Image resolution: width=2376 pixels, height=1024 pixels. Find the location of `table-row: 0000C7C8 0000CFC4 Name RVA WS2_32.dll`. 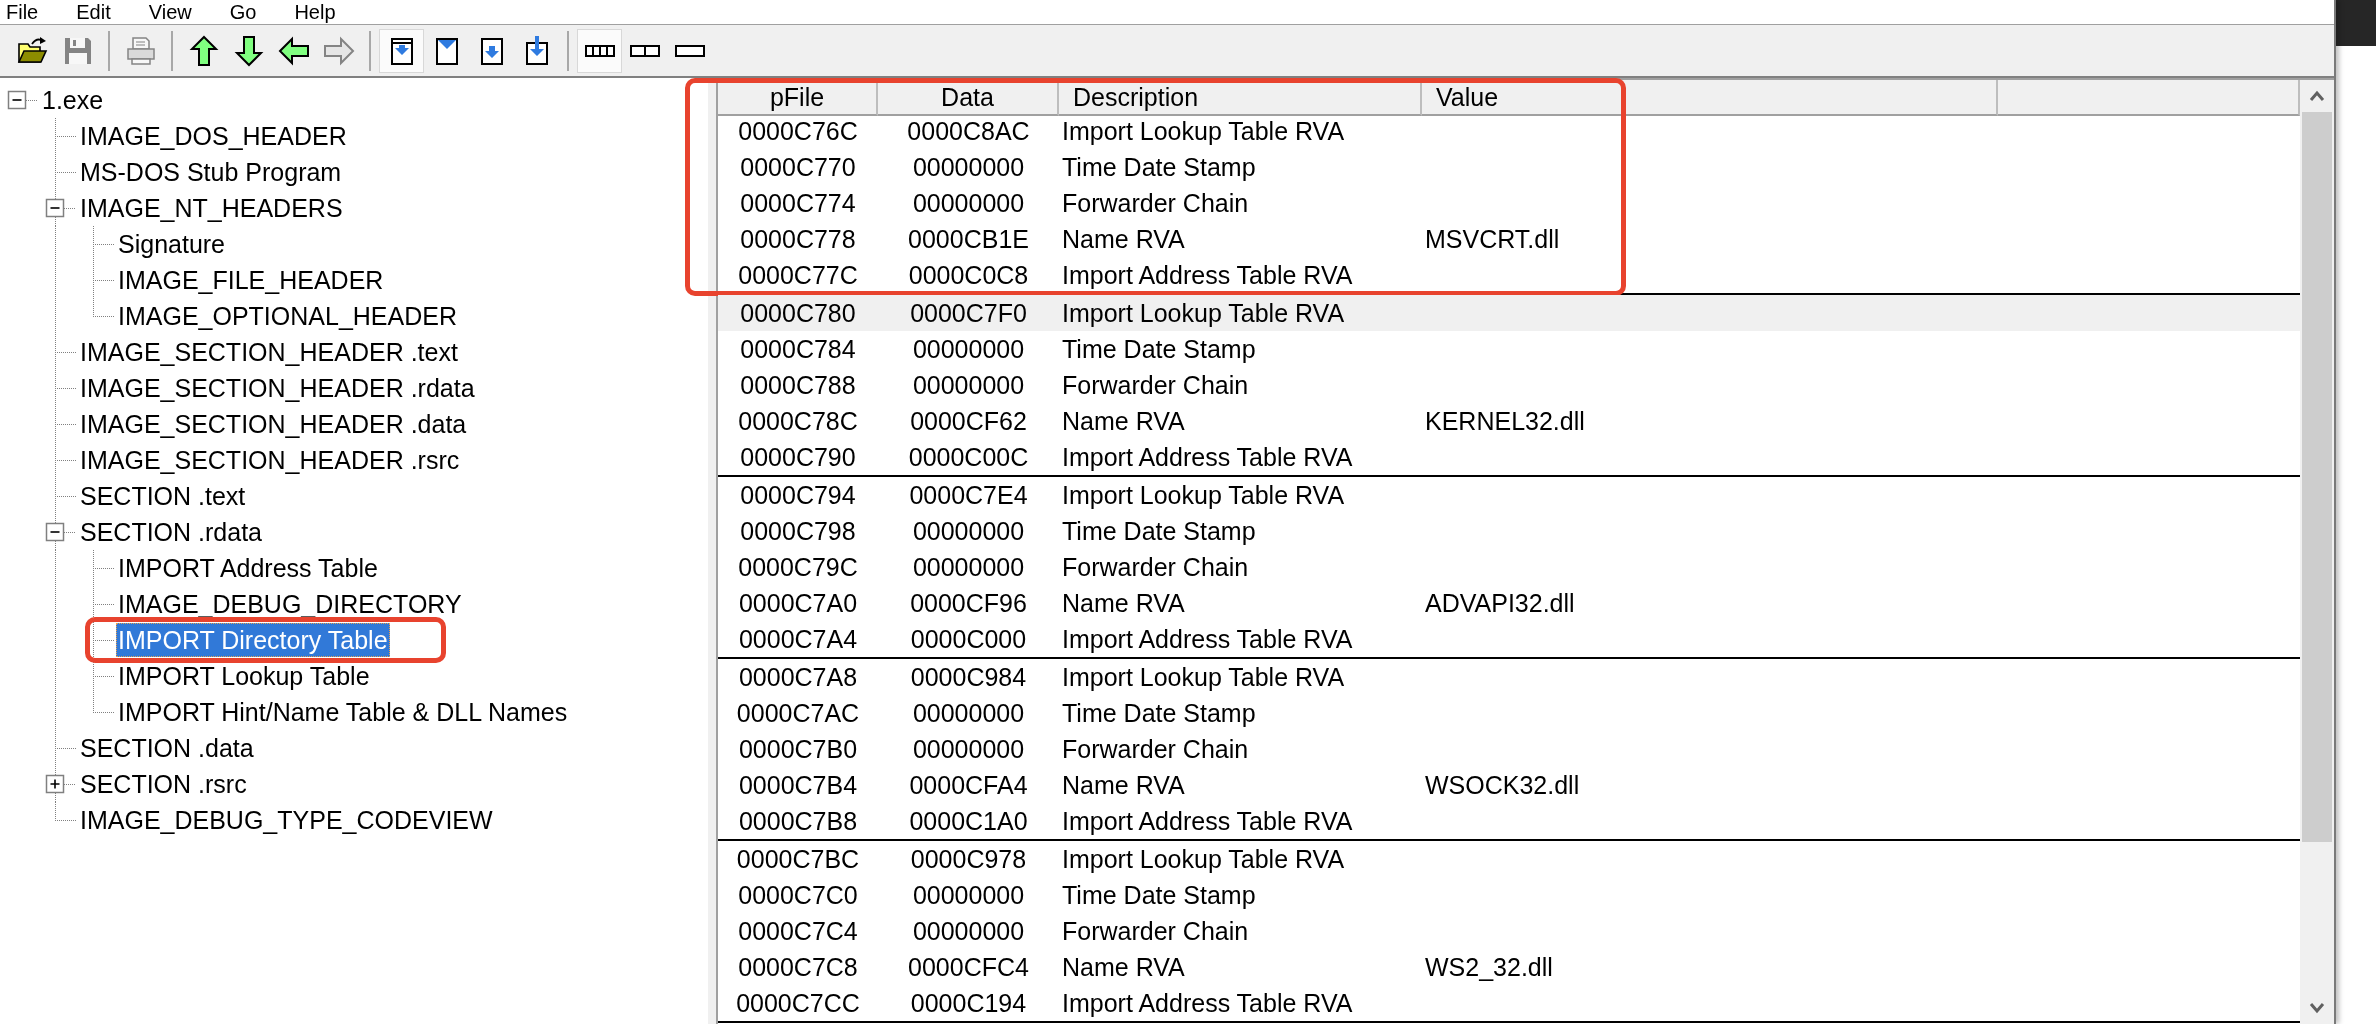

table-row: 0000C7C8 0000CFC4 Name RVA WS2_32.dll is located at coordinates (1509, 967).